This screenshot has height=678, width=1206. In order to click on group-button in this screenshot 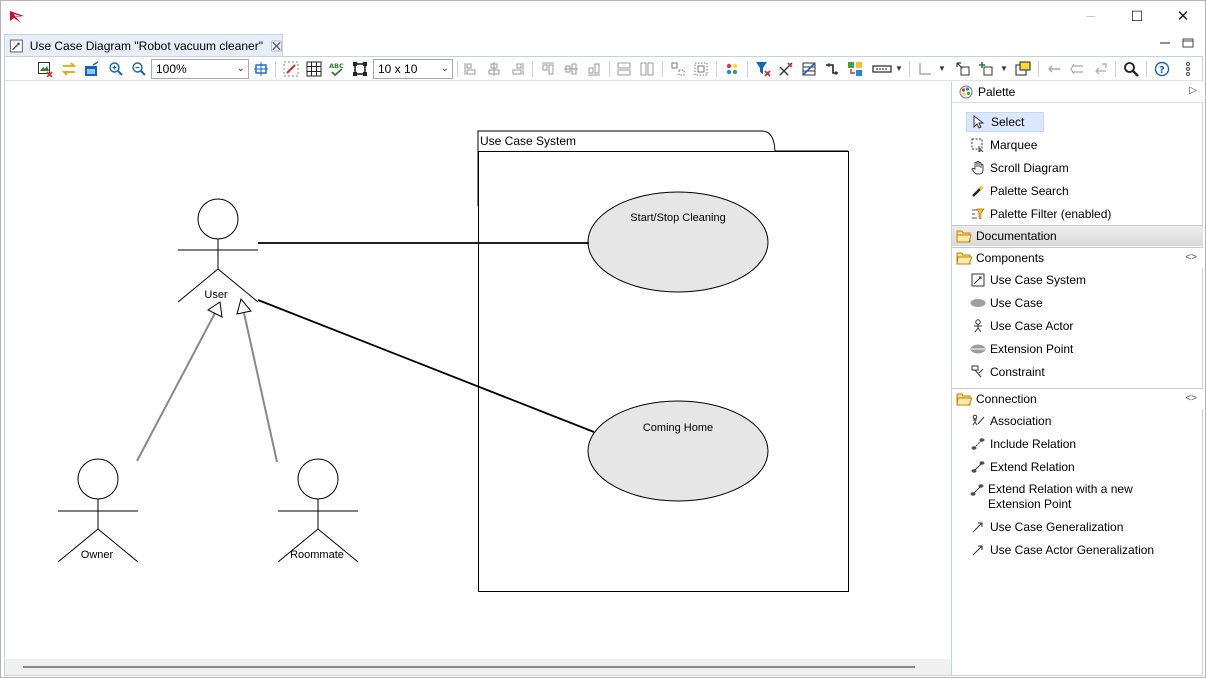, I will do `click(1023, 69)`.